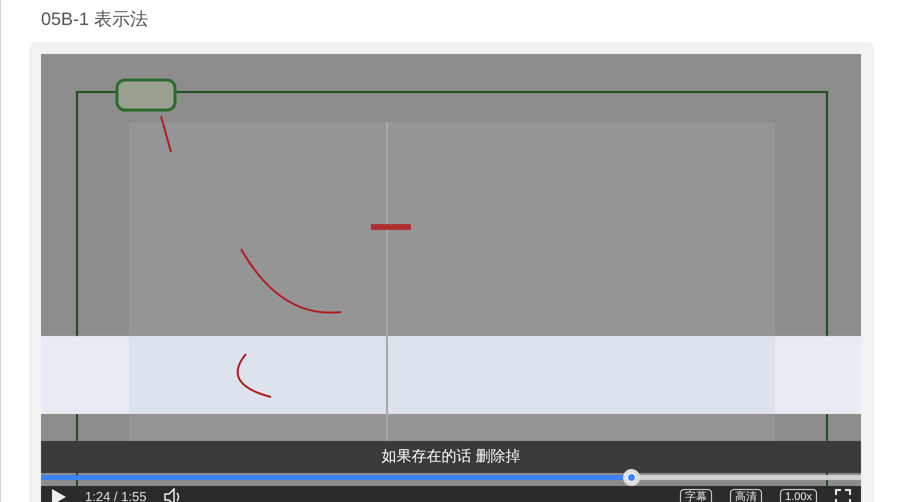 The image size is (902, 502). What do you see at coordinates (798, 495) in the screenshot?
I see `player-button: 1.00x` at bounding box center [798, 495].